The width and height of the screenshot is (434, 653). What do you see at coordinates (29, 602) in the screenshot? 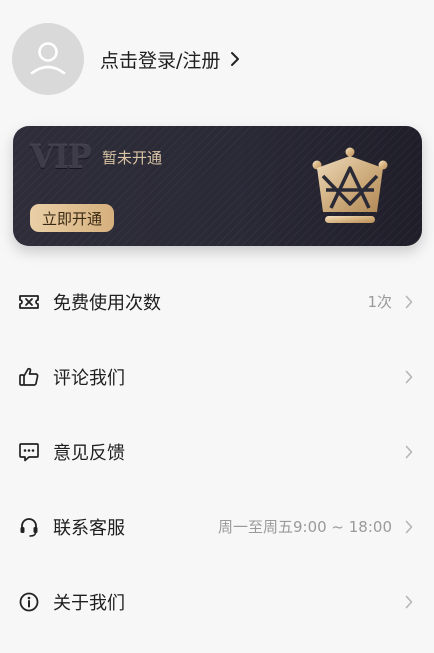
I see `info-icon` at bounding box center [29, 602].